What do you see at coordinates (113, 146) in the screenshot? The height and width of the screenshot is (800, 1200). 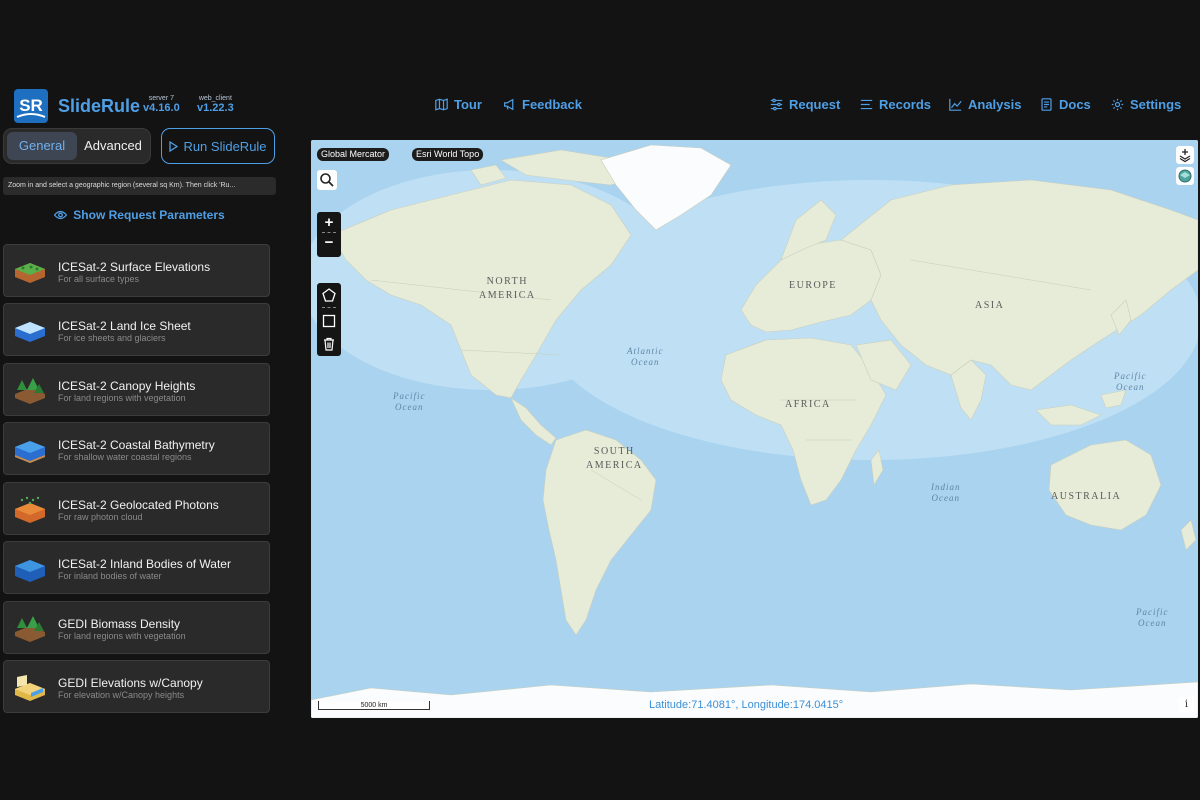 I see `tab-advanced: Advanced` at bounding box center [113, 146].